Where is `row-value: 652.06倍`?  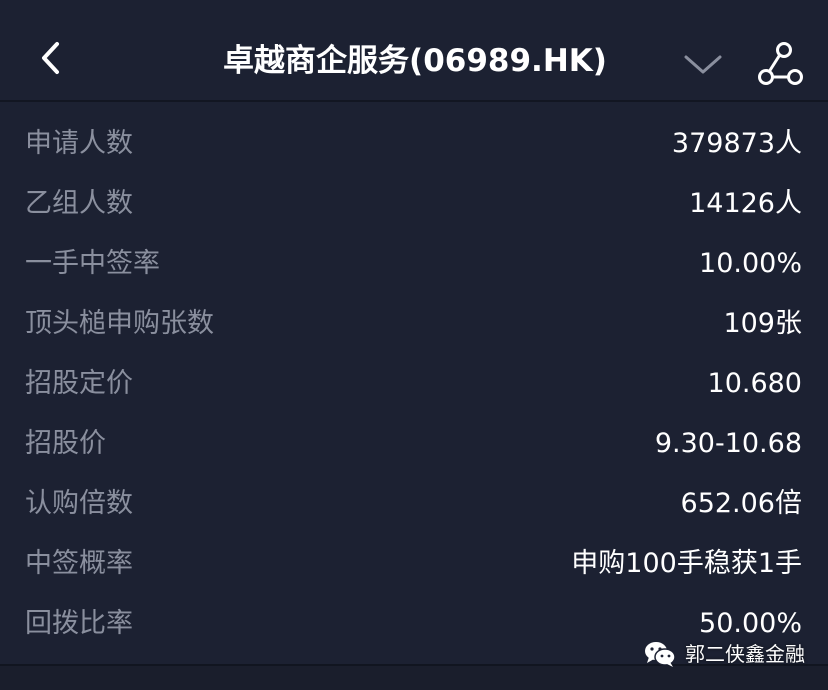 row-value: 652.06倍 is located at coordinates (741, 503).